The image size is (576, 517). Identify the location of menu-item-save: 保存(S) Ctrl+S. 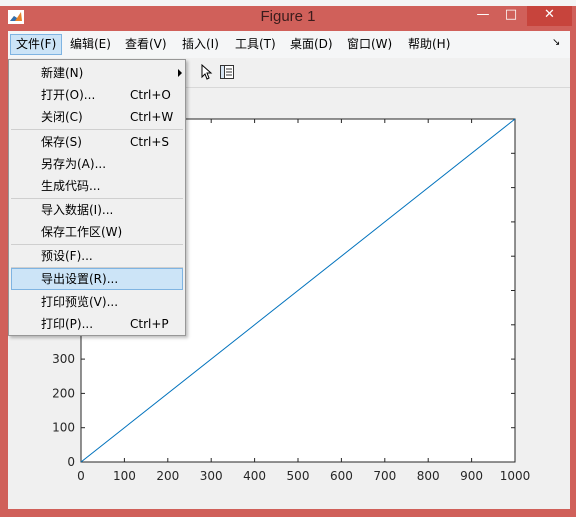
(97, 142).